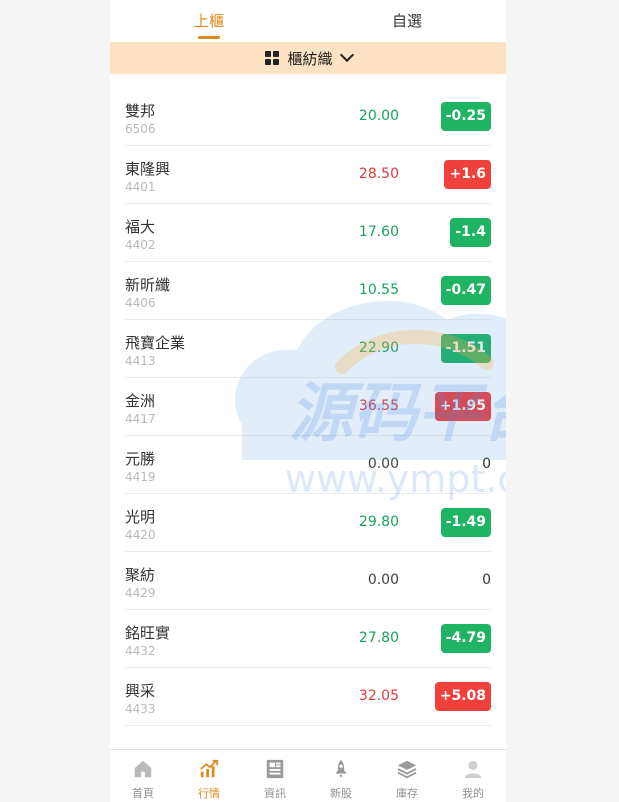 The image size is (619, 802). Describe the element at coordinates (148, 285) in the screenshot. I see `stock-name: 新昕纖` at that location.